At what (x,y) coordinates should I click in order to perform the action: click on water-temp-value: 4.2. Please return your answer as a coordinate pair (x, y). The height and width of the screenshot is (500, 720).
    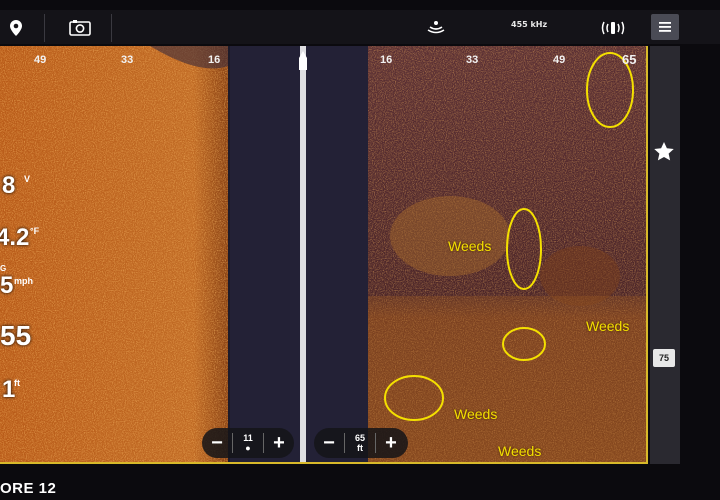
    Looking at the image, I should click on (15, 237).